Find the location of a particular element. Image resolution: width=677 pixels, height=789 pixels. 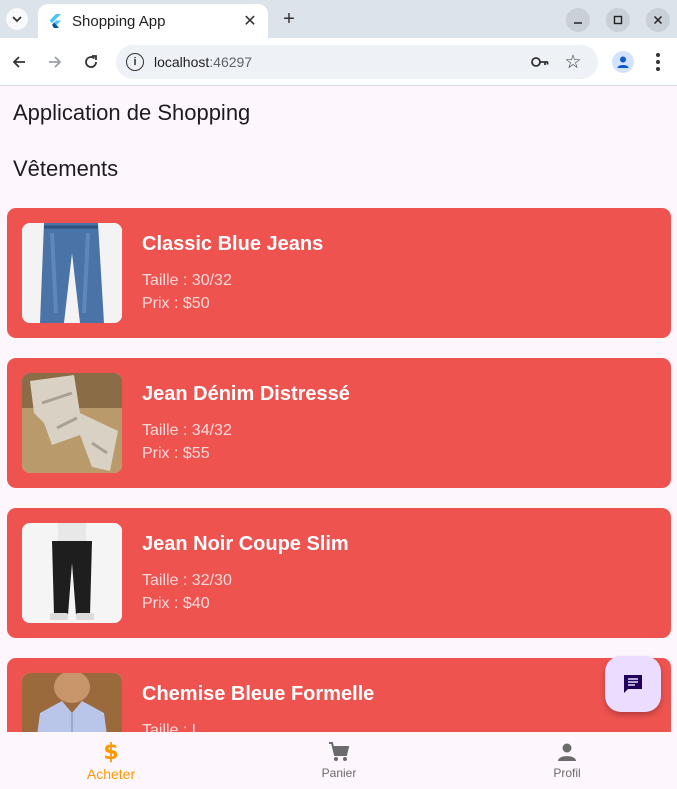

product-name: Jean Dénim Distressé is located at coordinates (246, 394).